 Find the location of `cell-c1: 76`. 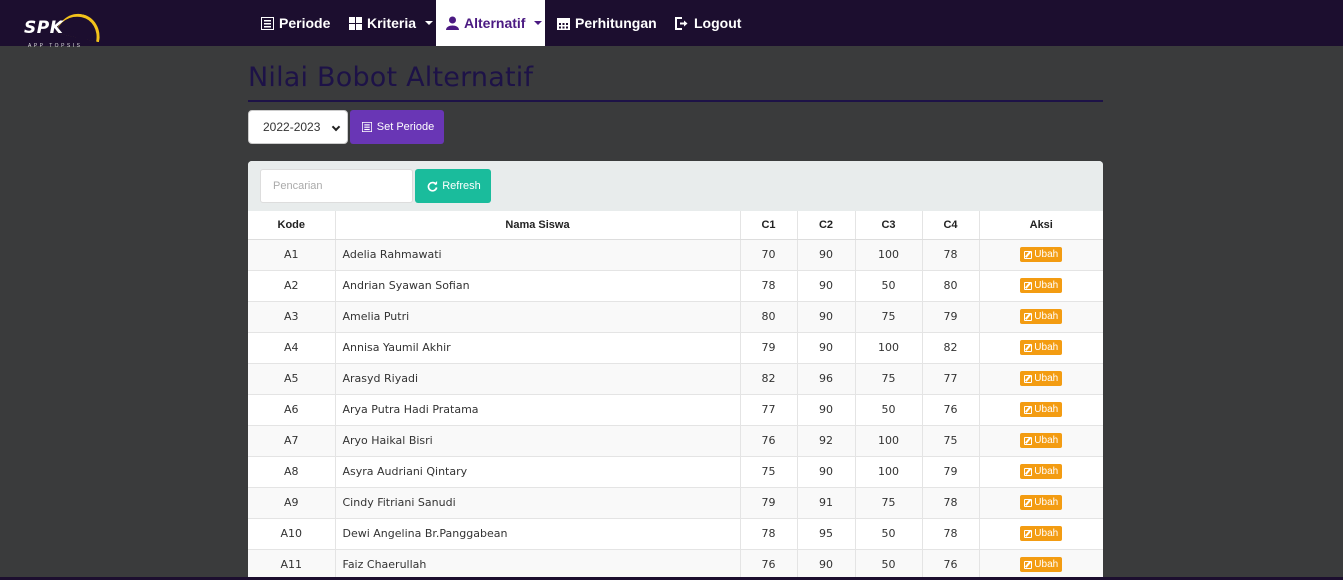

cell-c1: 76 is located at coordinates (769, 440).